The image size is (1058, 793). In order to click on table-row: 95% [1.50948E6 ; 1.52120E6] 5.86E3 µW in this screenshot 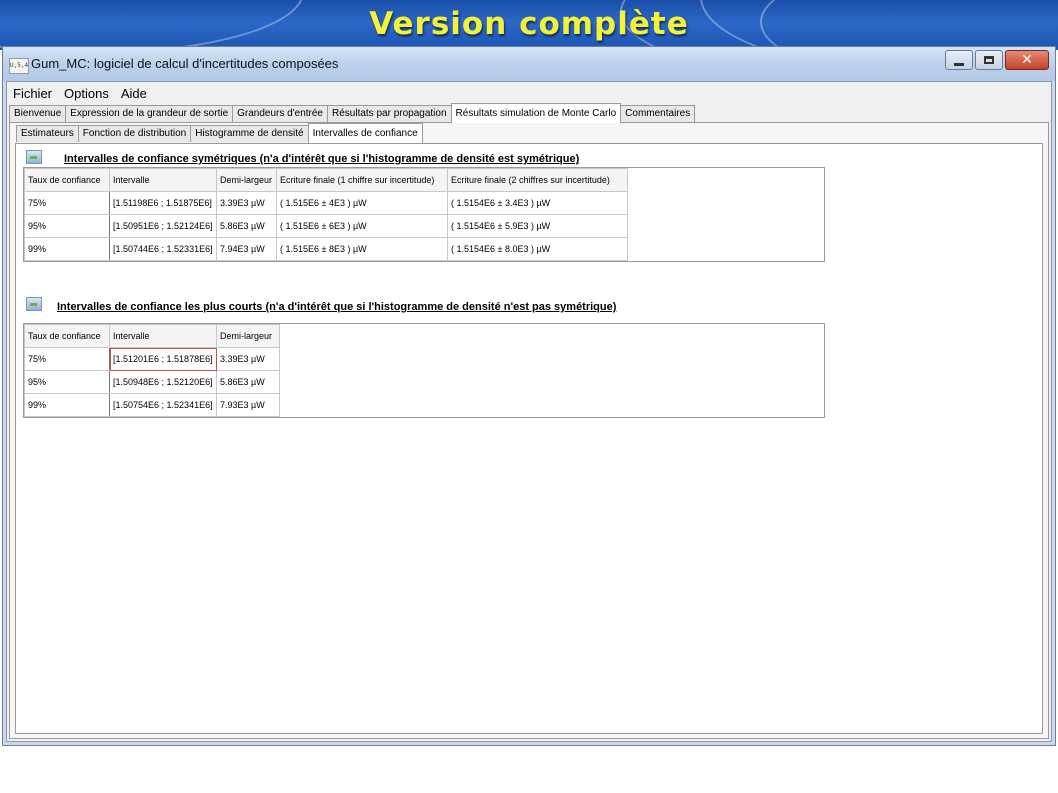, I will do `click(152, 382)`.